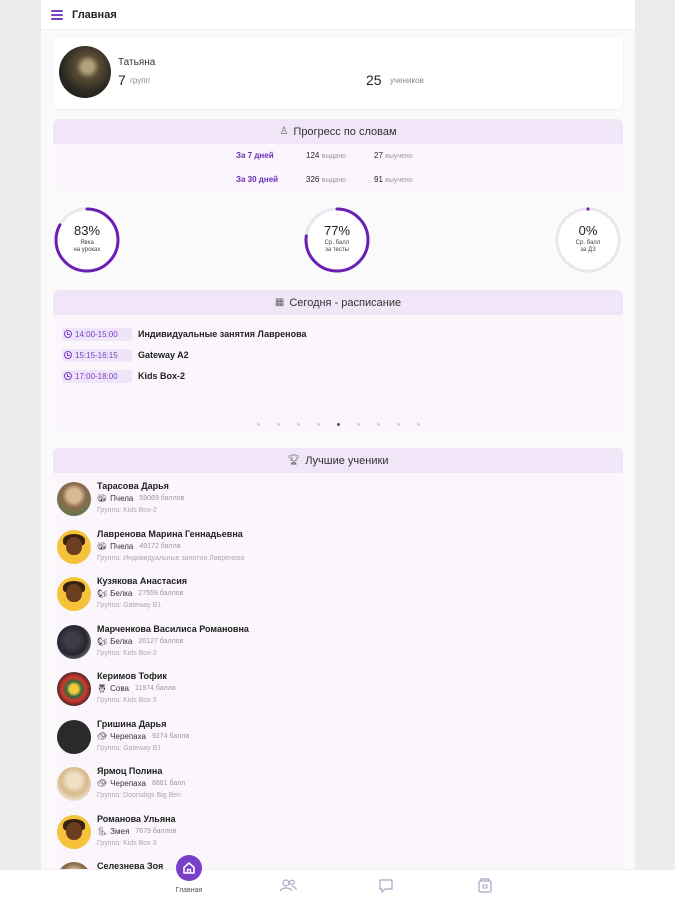  What do you see at coordinates (347, 460) in the screenshot?
I see `best-students-title: Лучшие ученики` at bounding box center [347, 460].